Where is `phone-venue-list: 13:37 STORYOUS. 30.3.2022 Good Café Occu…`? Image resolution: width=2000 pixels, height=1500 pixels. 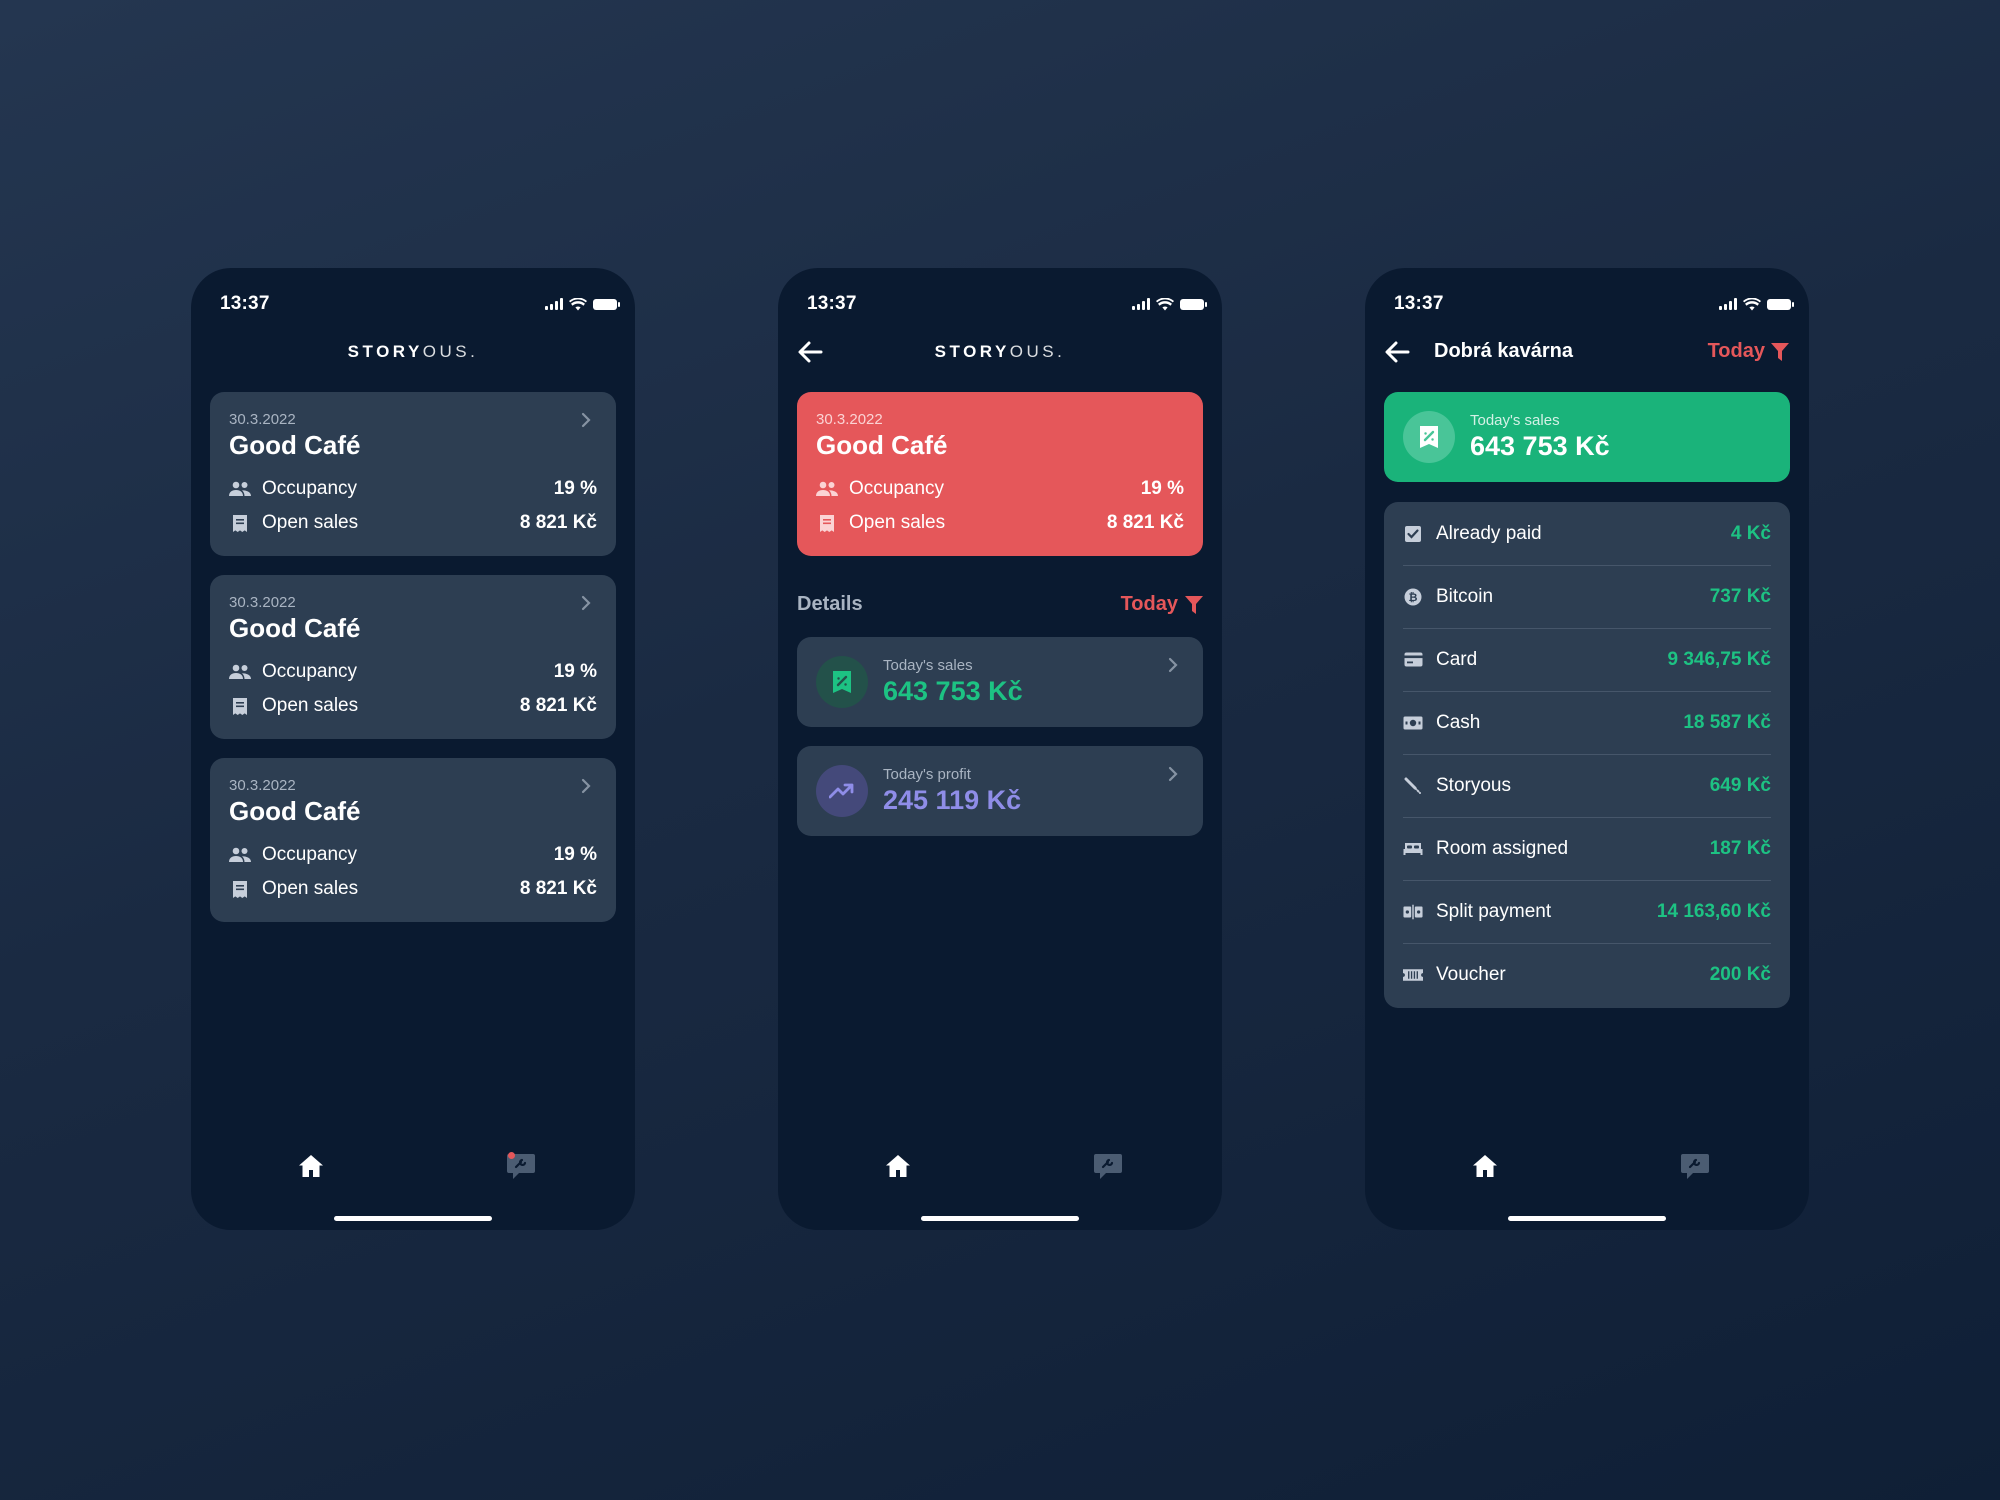 phone-venue-list: 13:37 STORYOUS. 30.3.2022 Good Café Occu… is located at coordinates (413, 749).